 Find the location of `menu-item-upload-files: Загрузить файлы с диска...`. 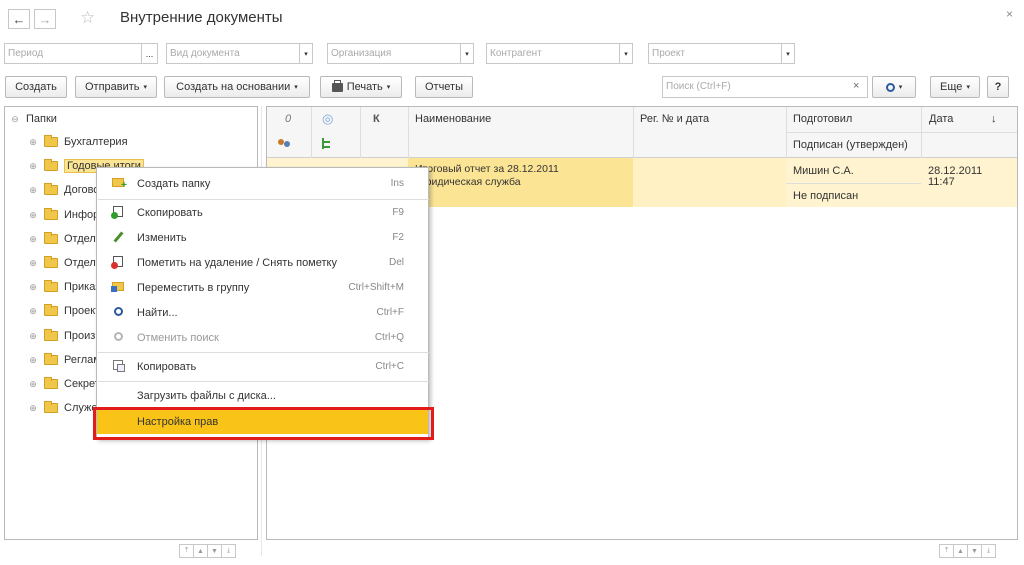

menu-item-upload-files: Загрузить файлы с диска... is located at coordinates (262, 395).